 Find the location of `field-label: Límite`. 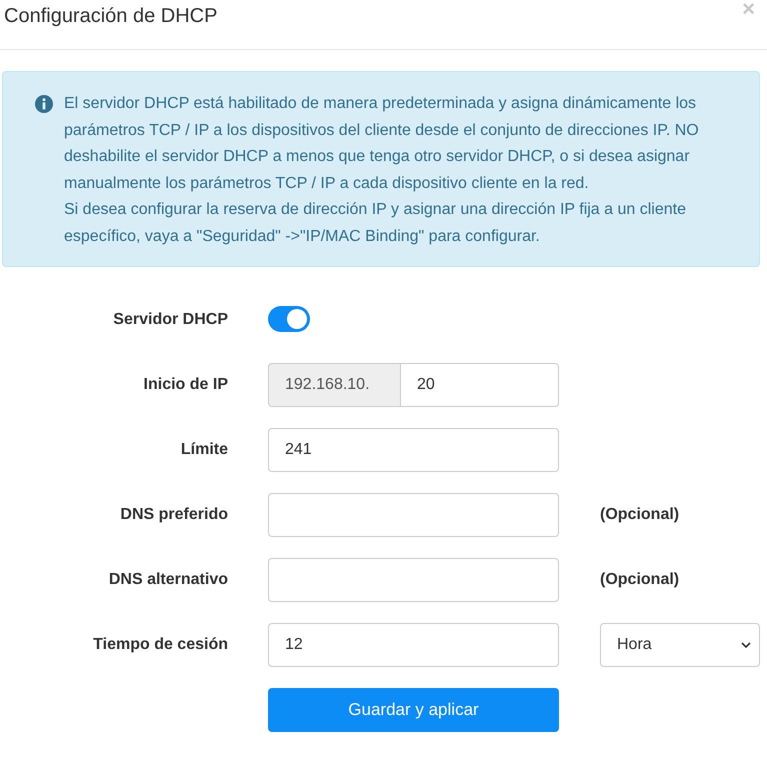

field-label: Límite is located at coordinates (204, 450).